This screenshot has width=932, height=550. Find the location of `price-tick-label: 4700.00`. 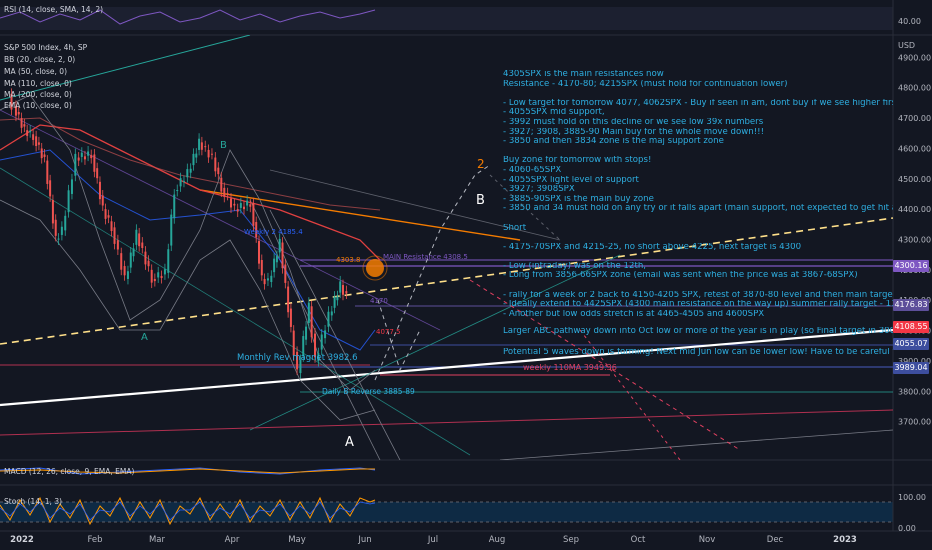

price-tick-label: 4700.00 is located at coordinates (914, 118).